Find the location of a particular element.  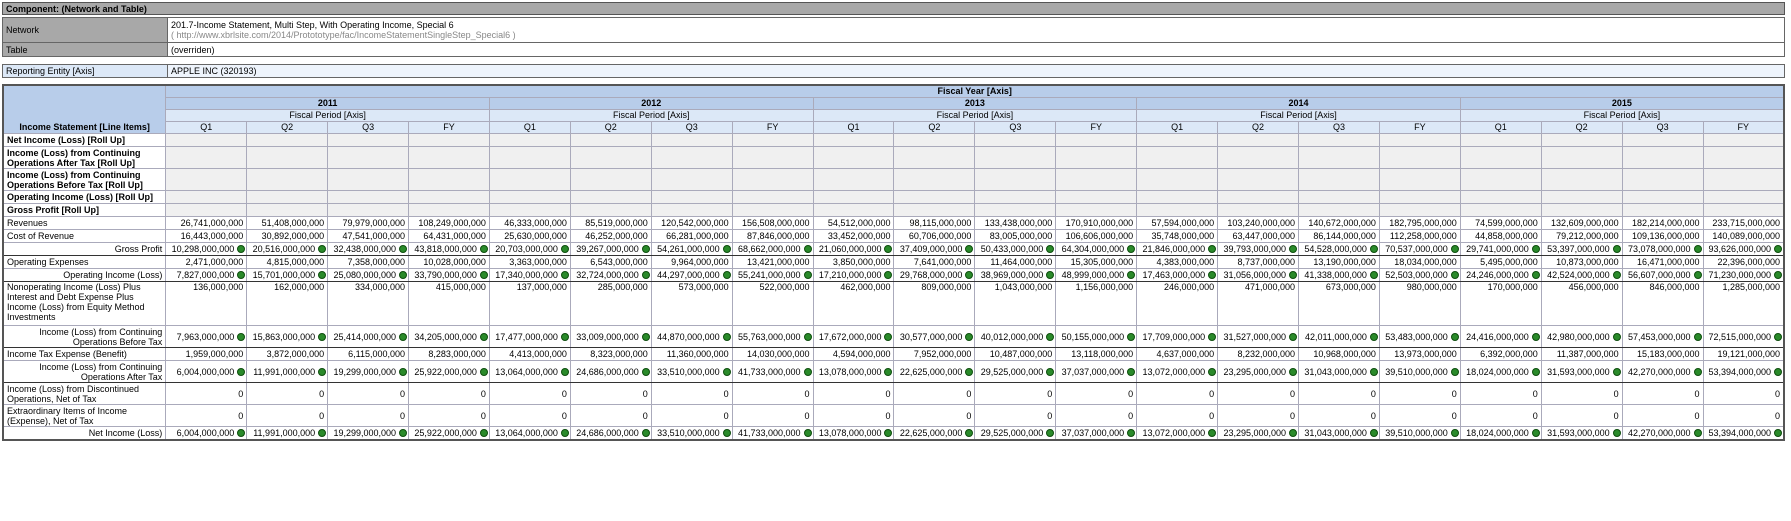

fact-cell: 43,818,000,000 is located at coordinates (449, 249).